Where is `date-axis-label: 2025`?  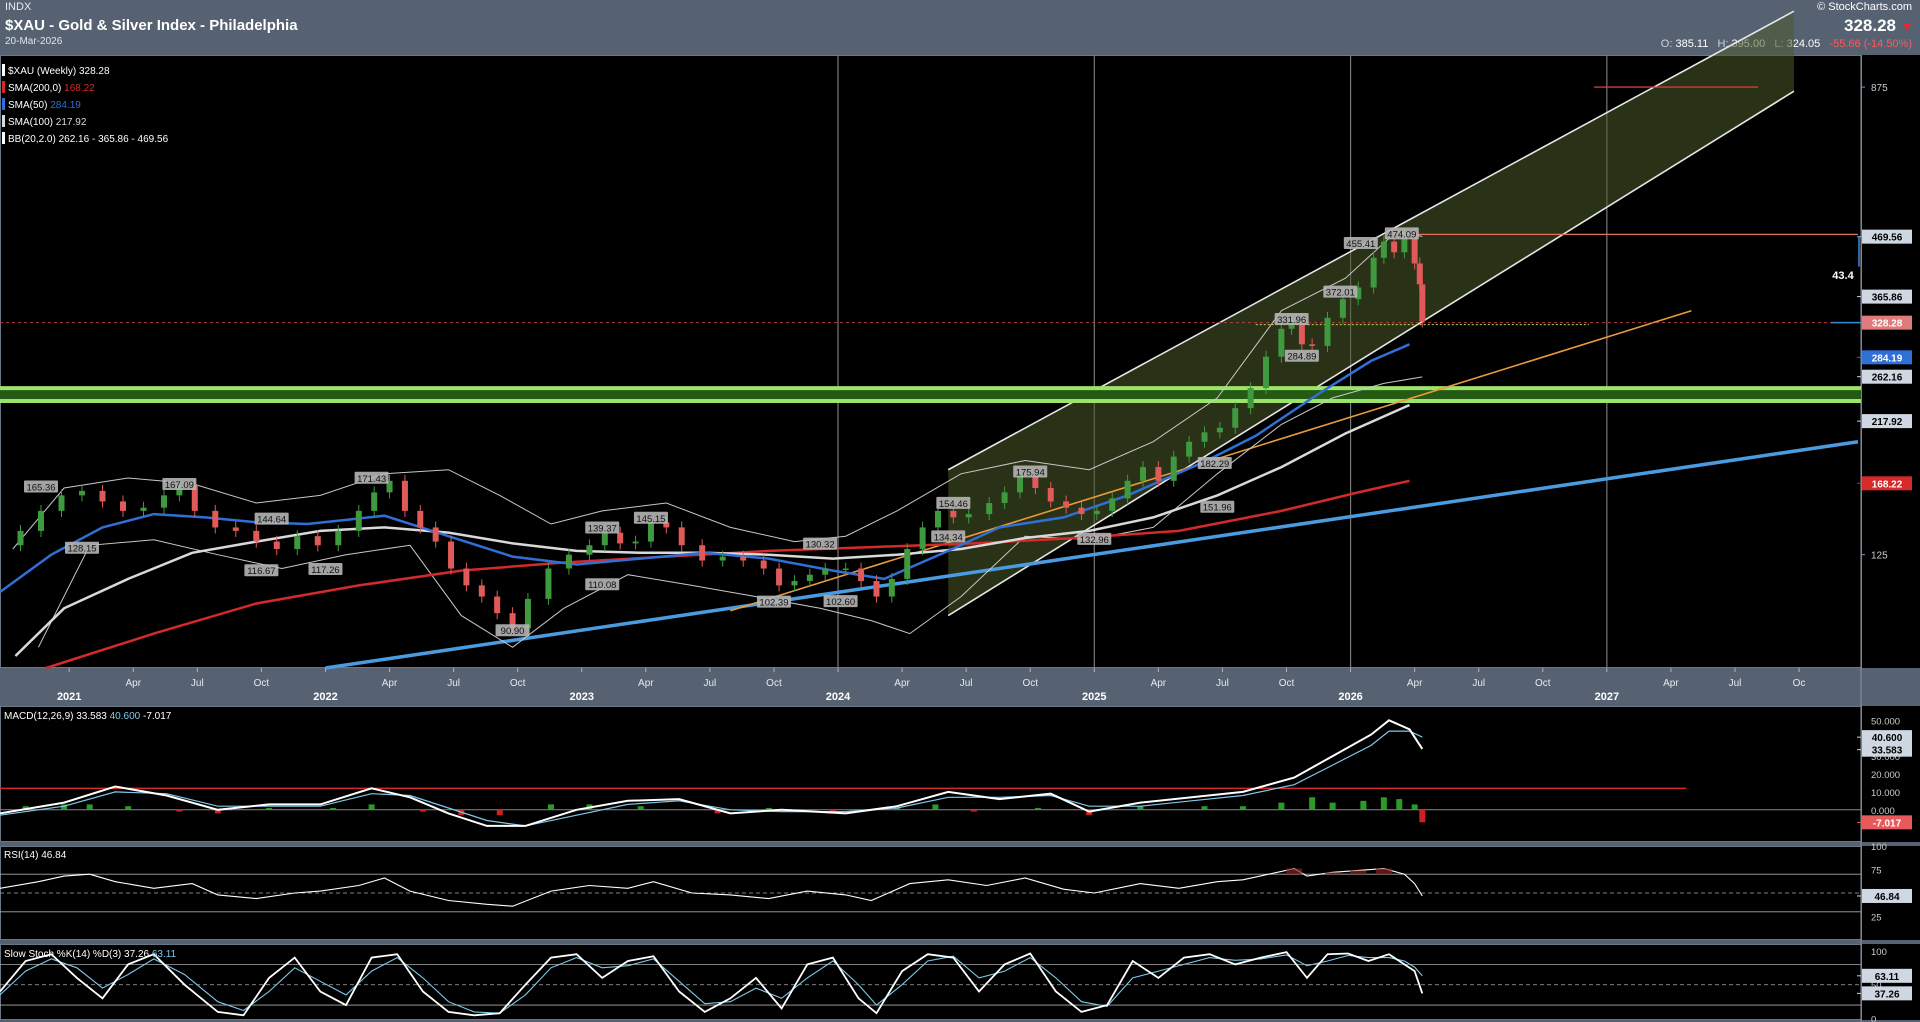
date-axis-label: 2025 is located at coordinates (1094, 697).